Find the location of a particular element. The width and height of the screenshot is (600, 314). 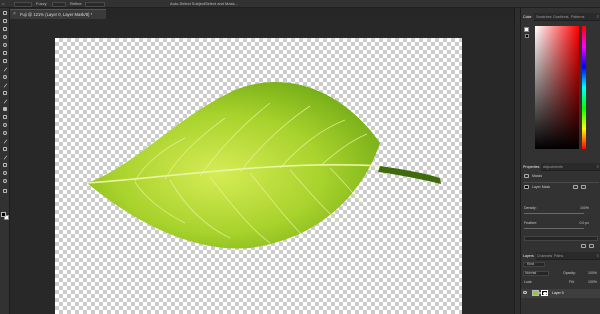

tab-patterns: Patterns is located at coordinates (577, 17).